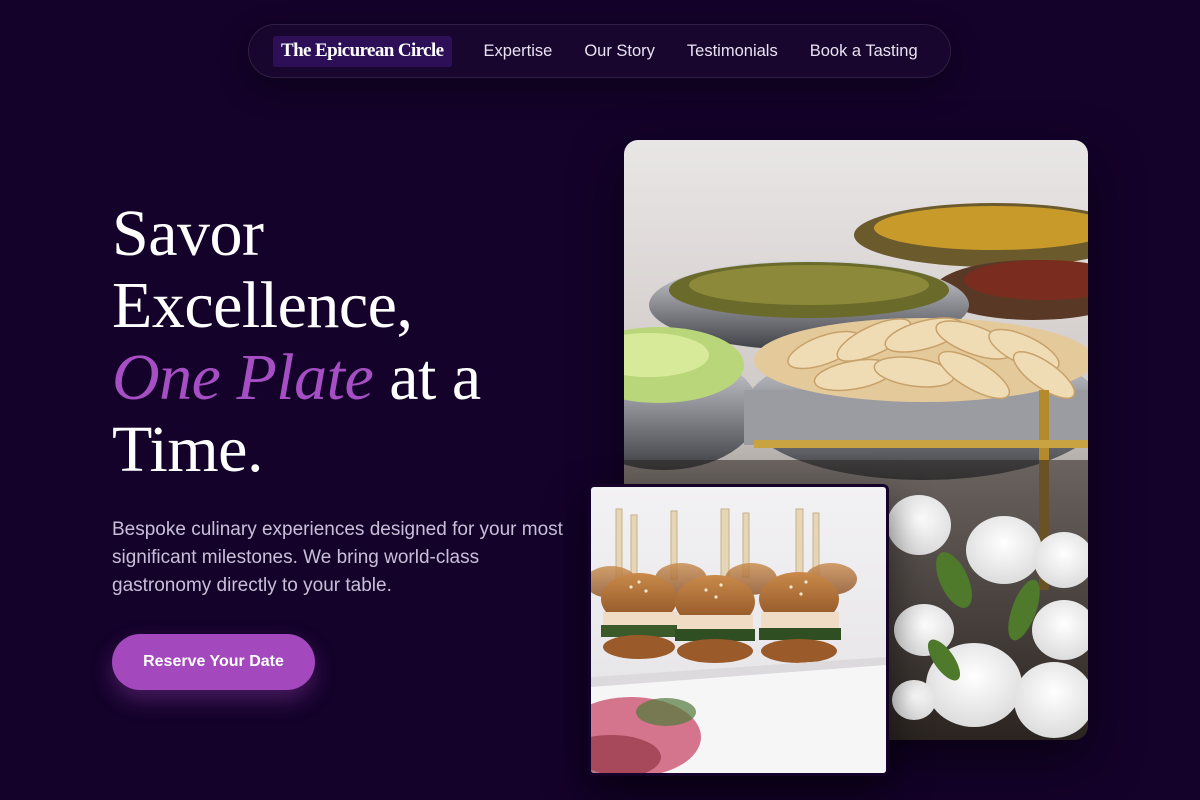 The width and height of the screenshot is (1200, 800). What do you see at coordinates (732, 51) in the screenshot?
I see `nav-link-testimonials: Testimonials` at bounding box center [732, 51].